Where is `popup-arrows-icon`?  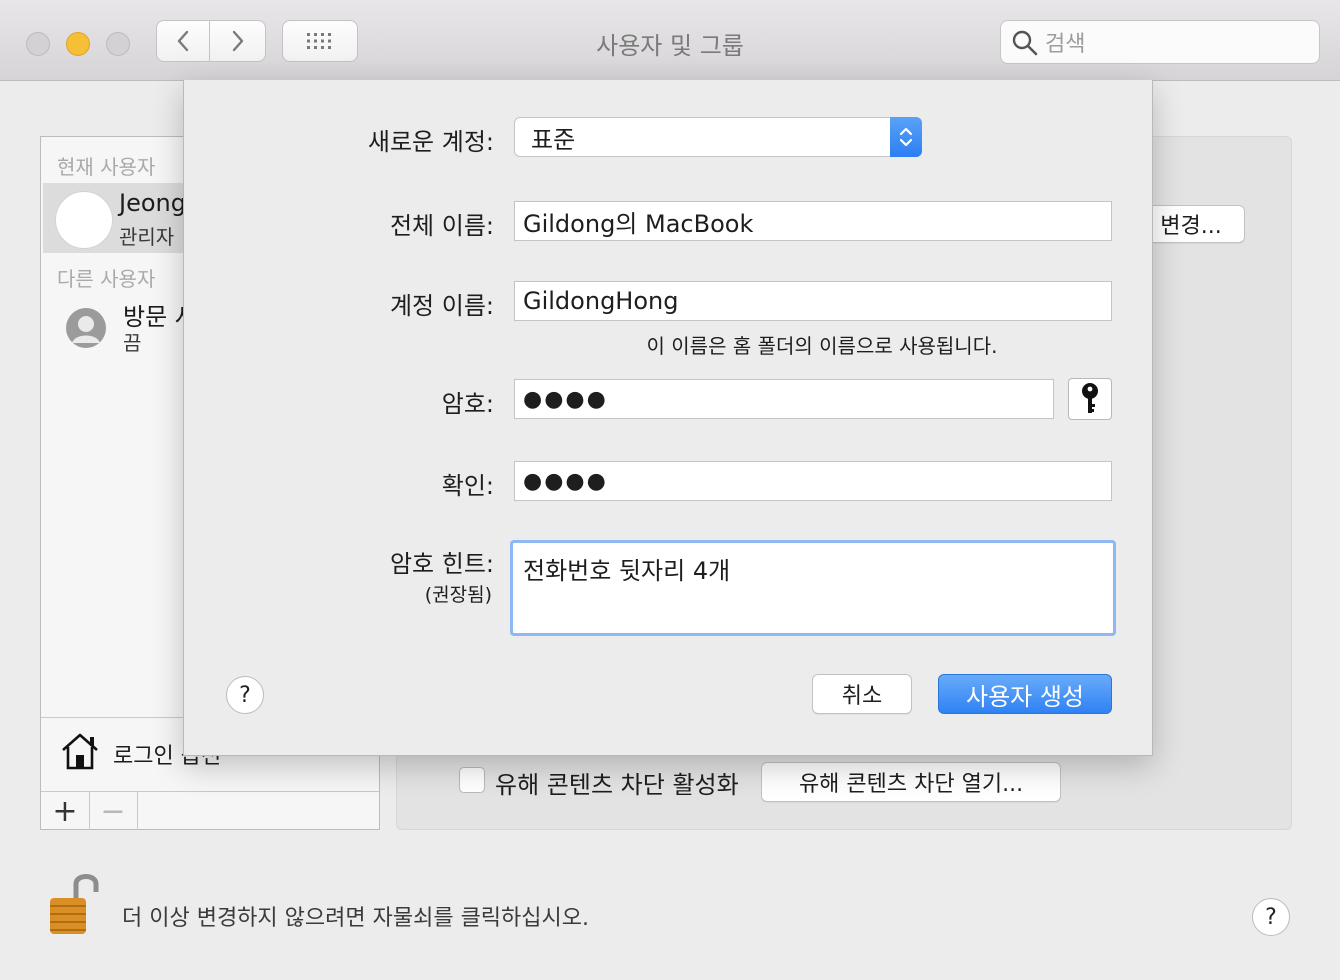 popup-arrows-icon is located at coordinates (906, 137).